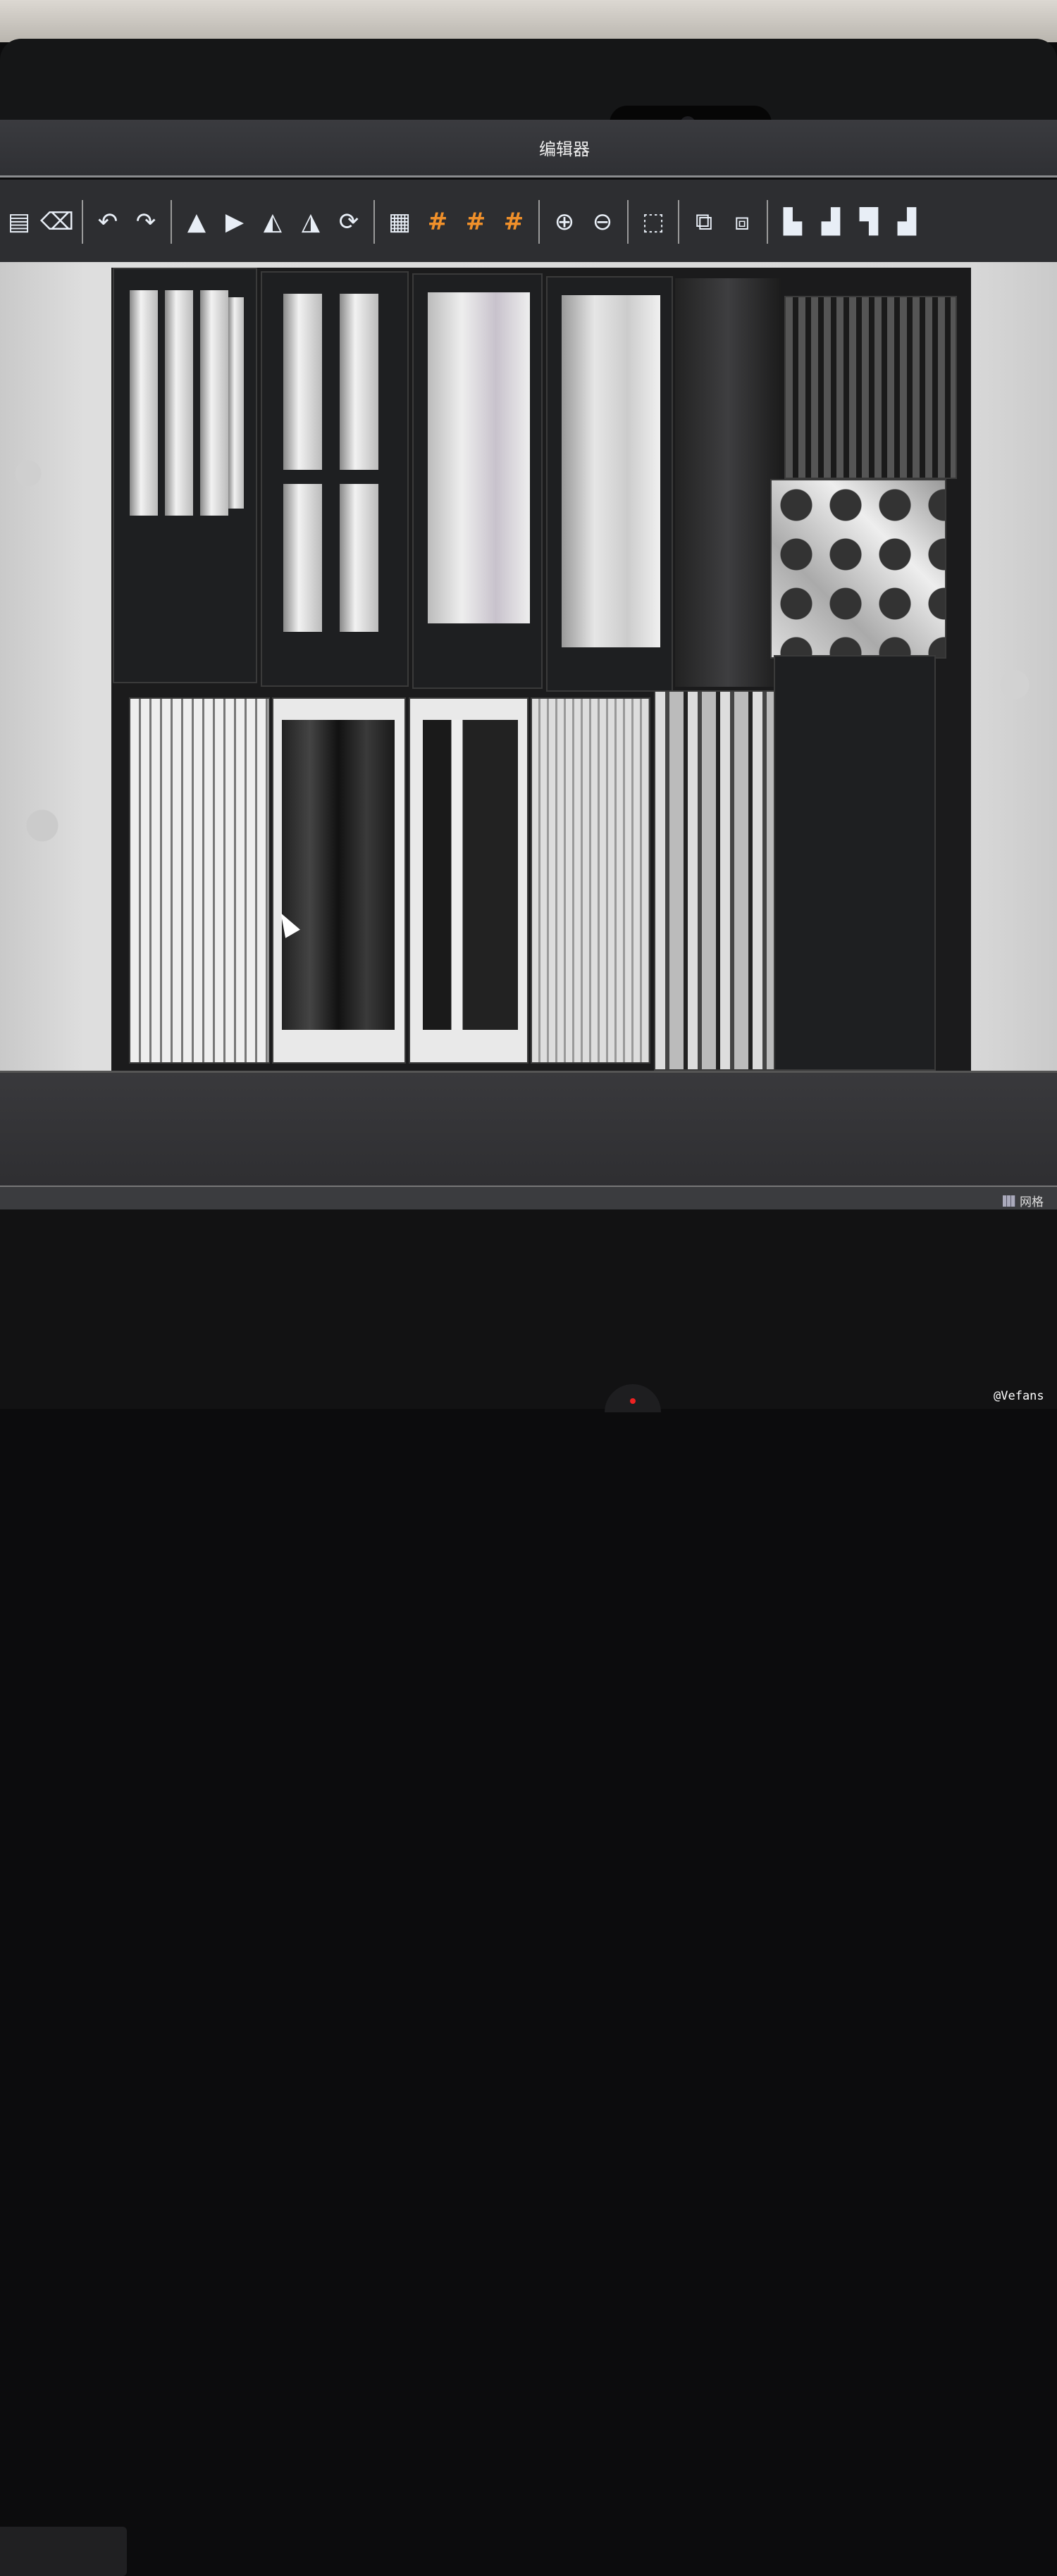  I want to click on snap-grid-alt-button: #, so click(476, 222).